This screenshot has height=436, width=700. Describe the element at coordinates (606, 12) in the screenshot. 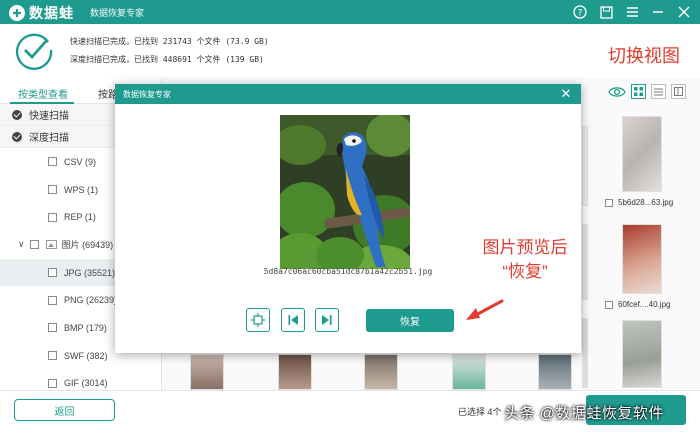

I see `save-icon` at that location.